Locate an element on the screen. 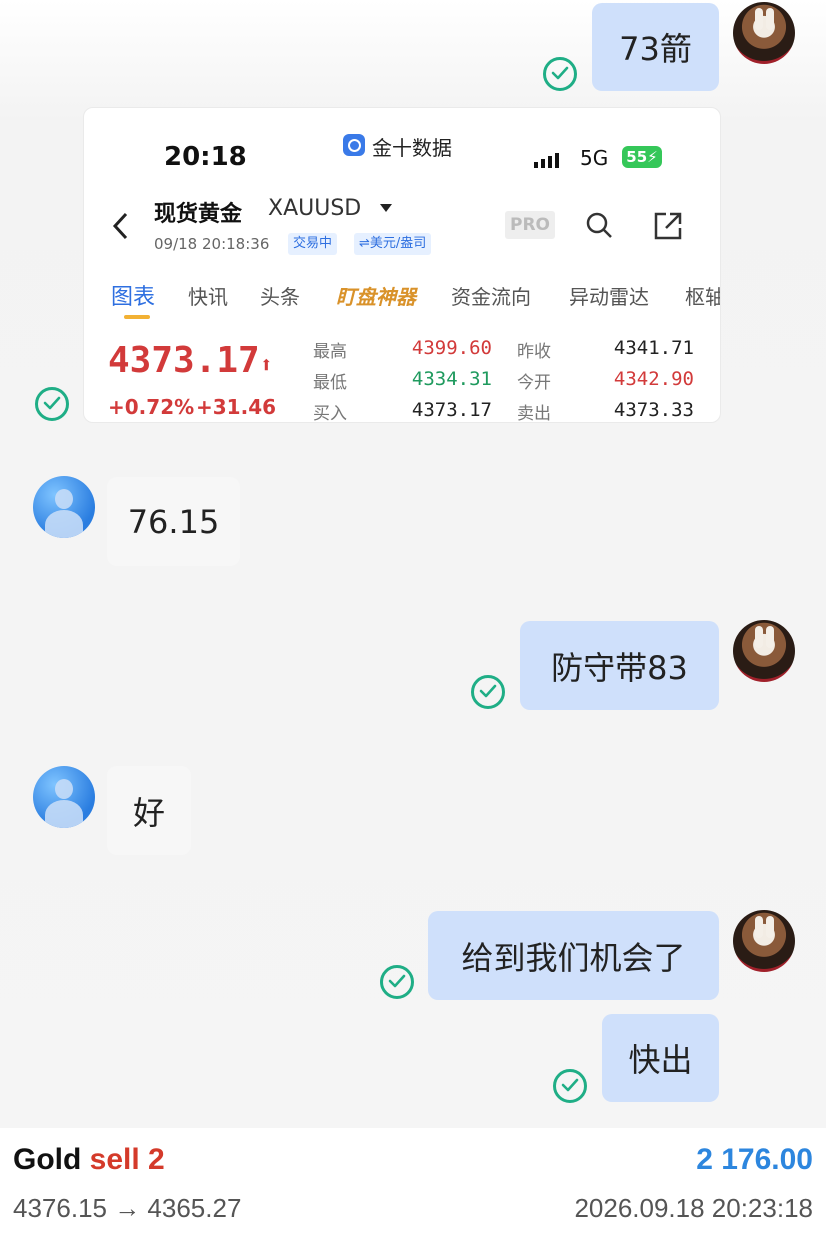 This screenshot has width=826, height=1238. sell-value: 4373.33 is located at coordinates (653, 410).